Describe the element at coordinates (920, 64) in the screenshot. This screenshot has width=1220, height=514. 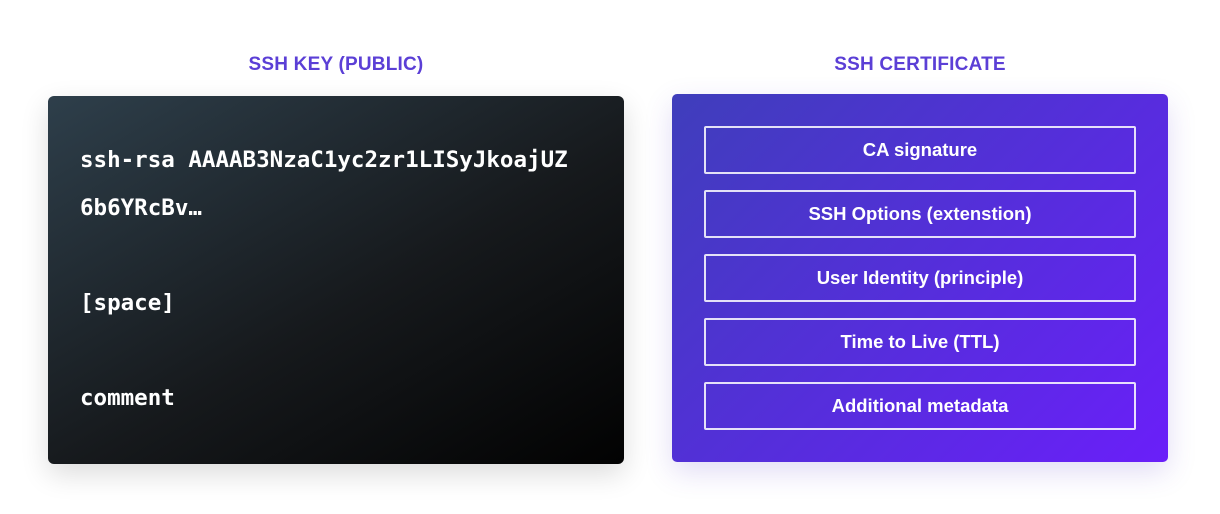
I see `ssh-certificate-heading: SSH CERTIFICATE` at that location.